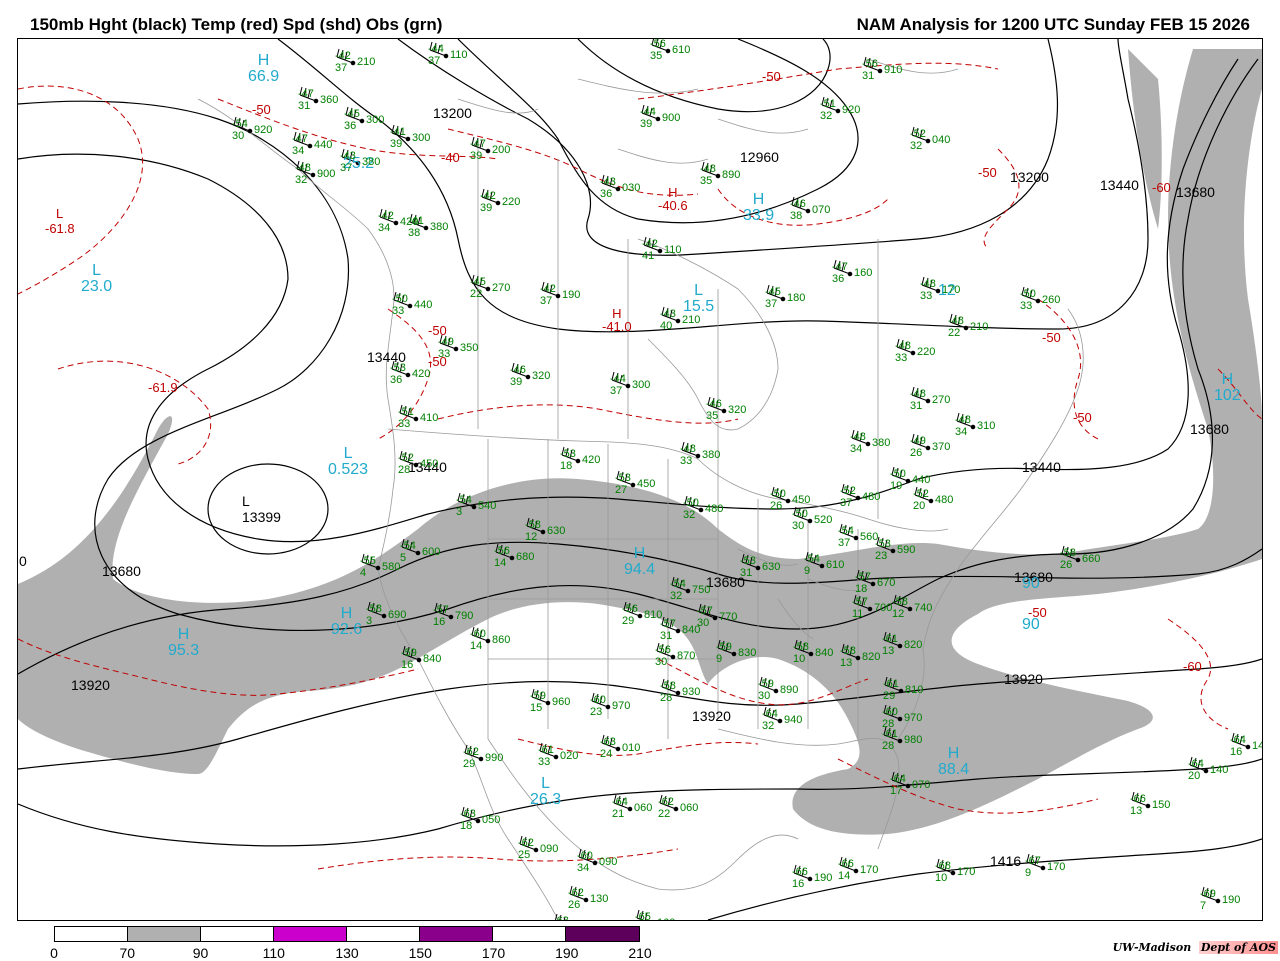 Image resolution: width=1280 pixels, height=961 pixels. What do you see at coordinates (858, 614) in the screenshot?
I see `obs-dewpoint: 11` at bounding box center [858, 614].